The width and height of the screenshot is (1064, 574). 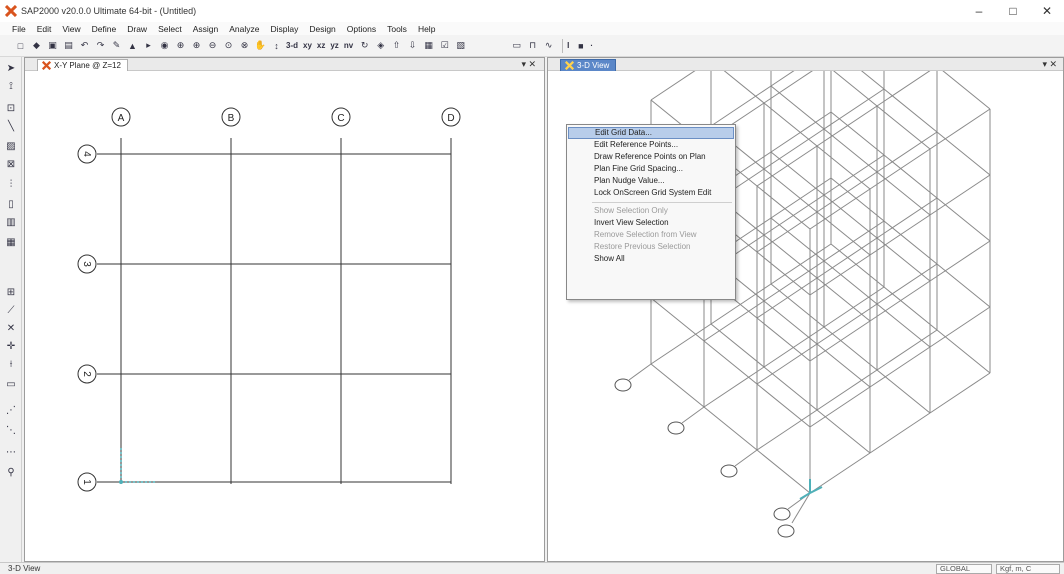 I want to click on zoom-fit-icon: ⊙, so click(x=228, y=46).